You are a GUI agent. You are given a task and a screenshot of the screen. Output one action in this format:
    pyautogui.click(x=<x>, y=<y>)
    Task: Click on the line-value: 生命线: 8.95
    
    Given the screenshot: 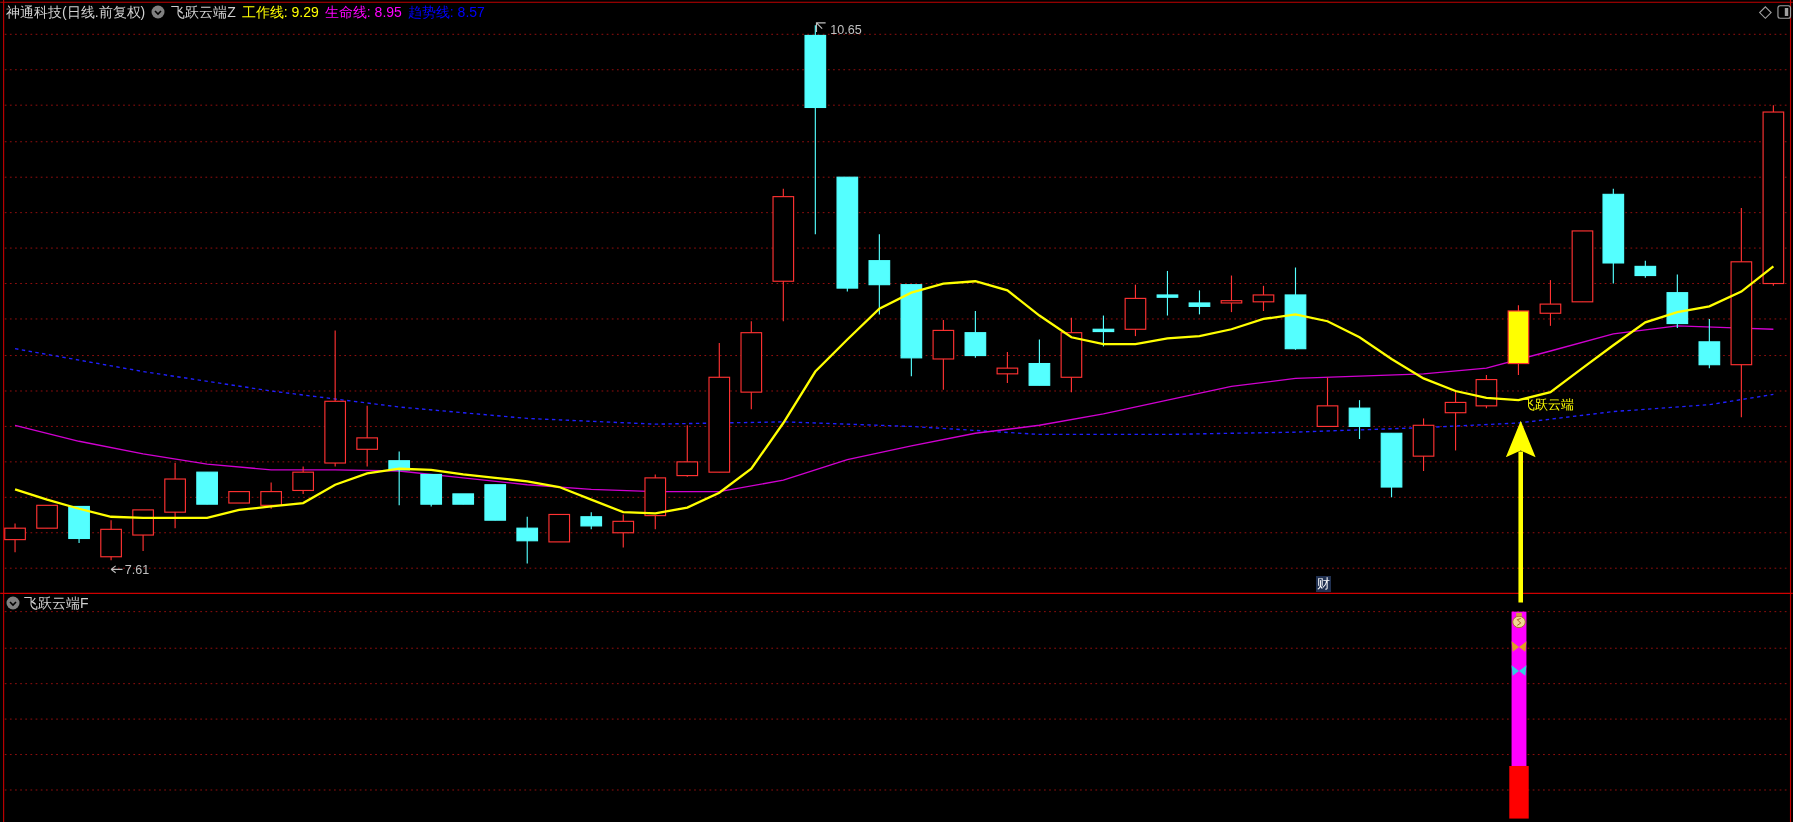 What is the action you would take?
    pyautogui.click(x=363, y=12)
    